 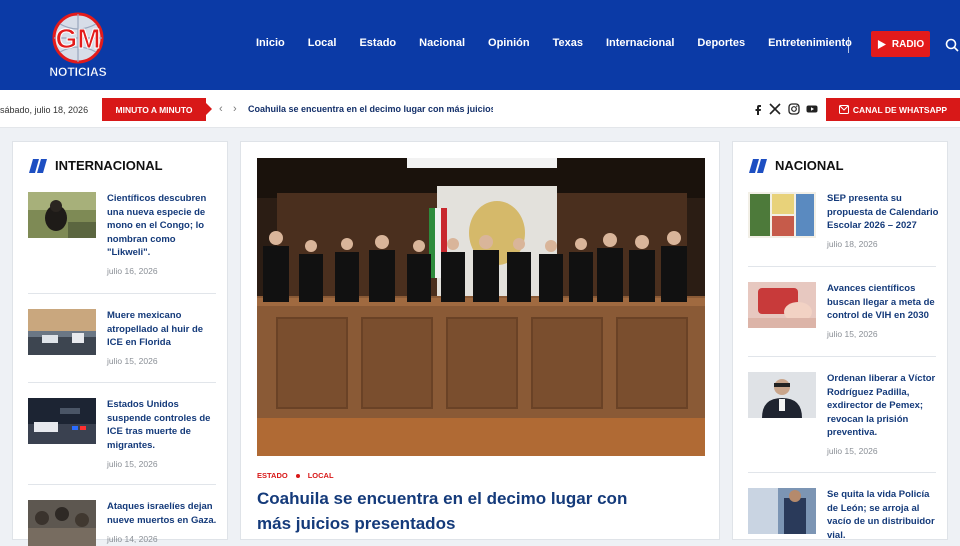 I want to click on nav-item-inicio: Inicio, so click(x=270, y=43).